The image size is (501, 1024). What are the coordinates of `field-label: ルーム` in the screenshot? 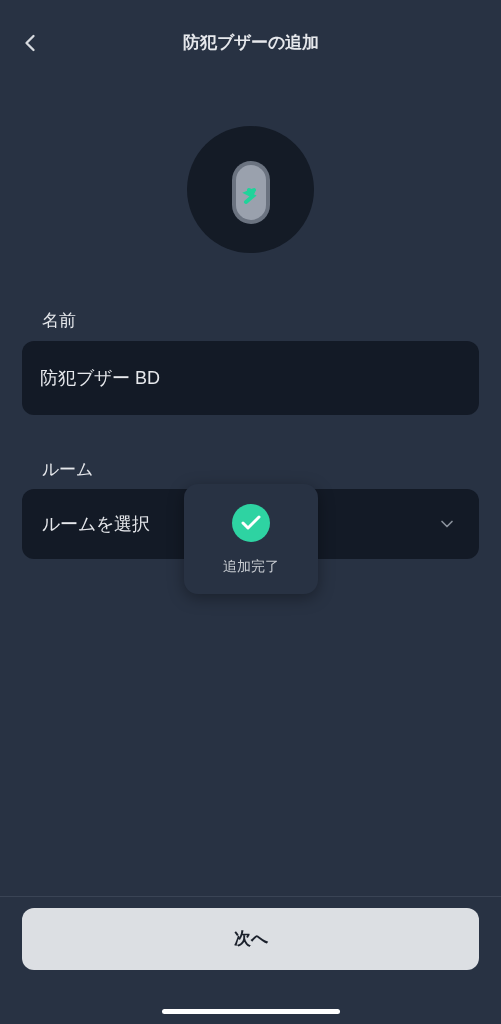 It's located at (68, 469).